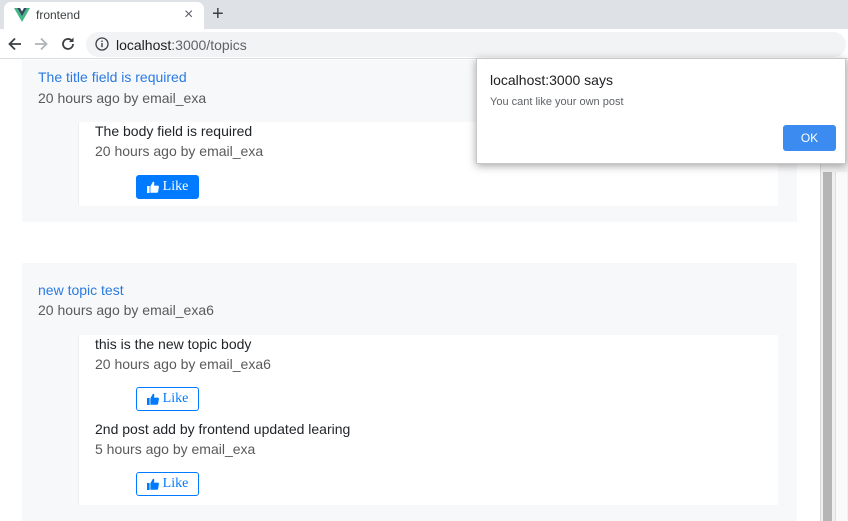 The width and height of the screenshot is (848, 521). What do you see at coordinates (58, 15) in the screenshot?
I see `tab-title: frontend` at bounding box center [58, 15].